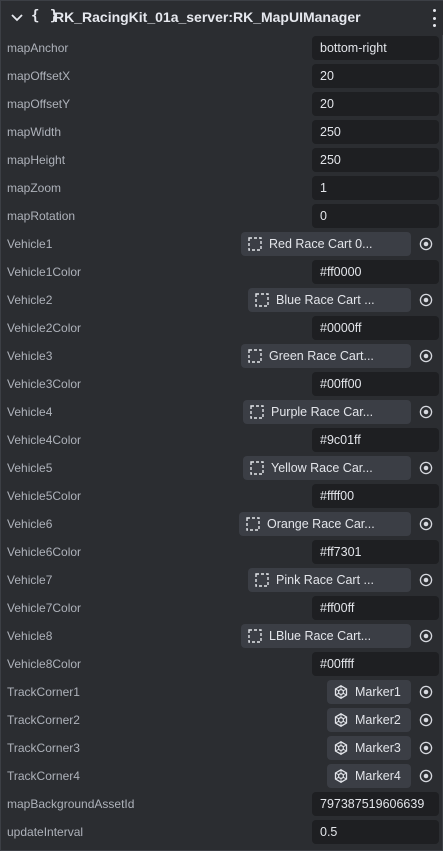  I want to click on marker-reference-chip: Marker2, so click(369, 720).